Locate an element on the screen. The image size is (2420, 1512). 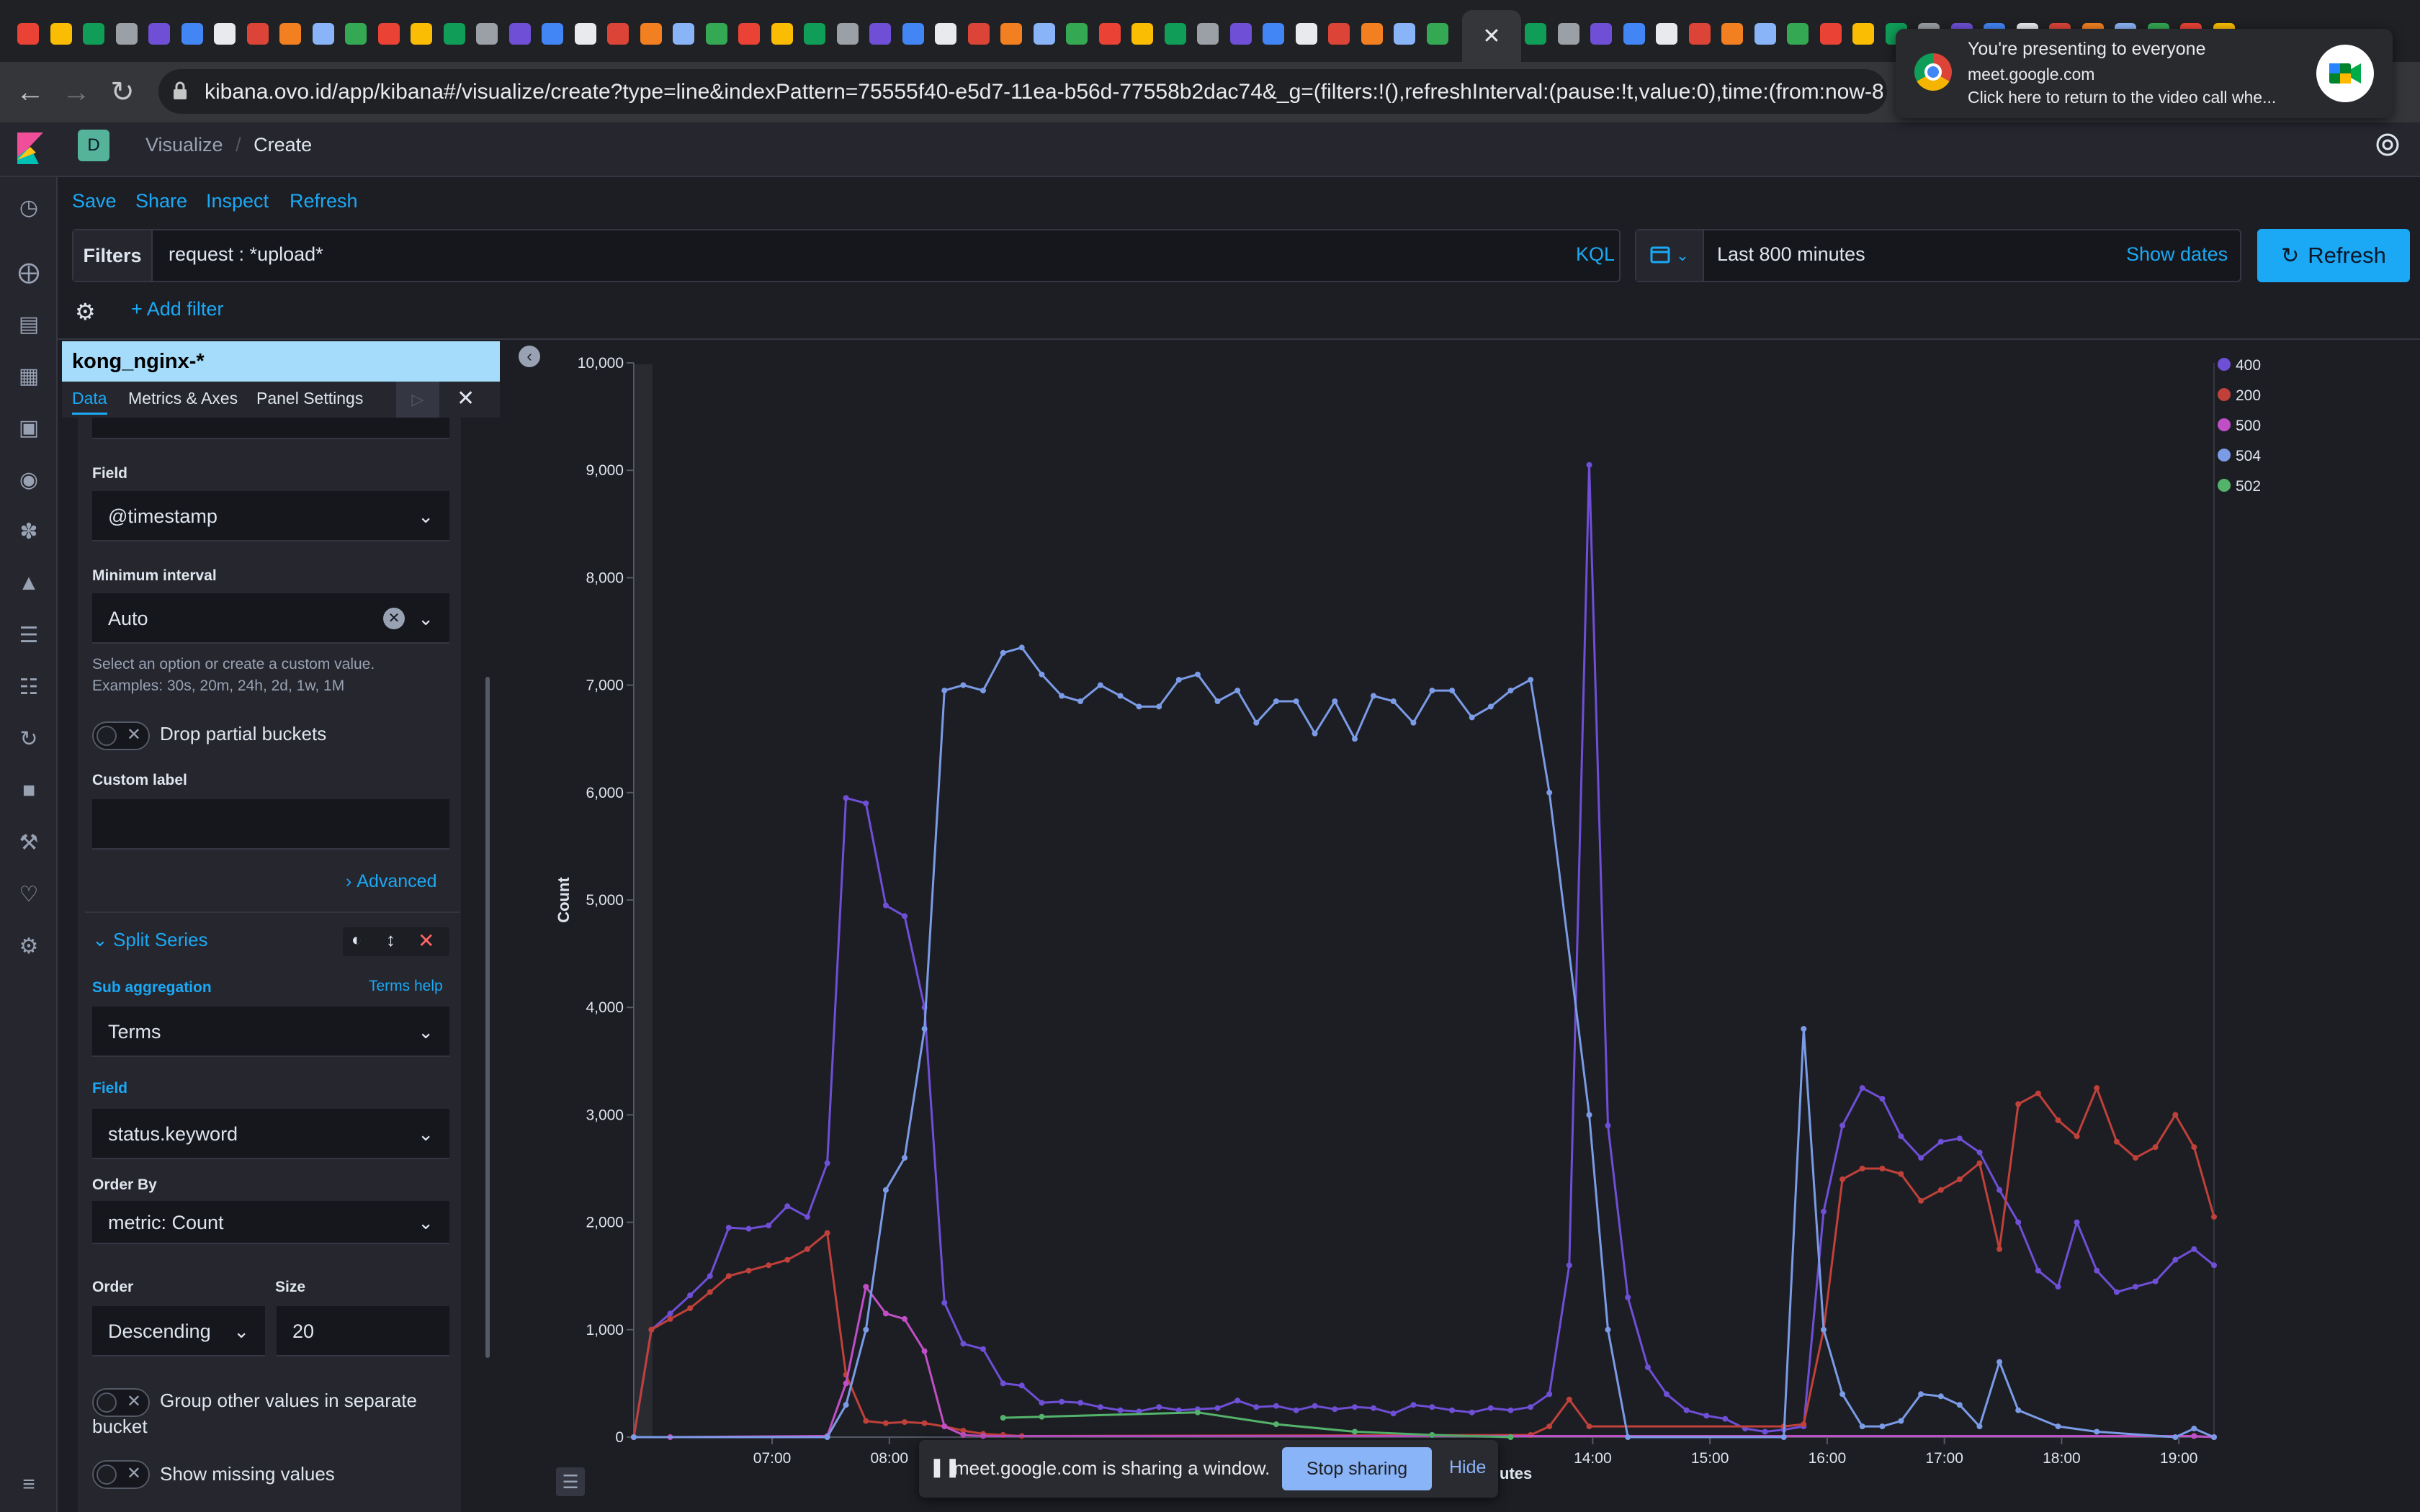
kql-toggle: KQL is located at coordinates (1595, 254).